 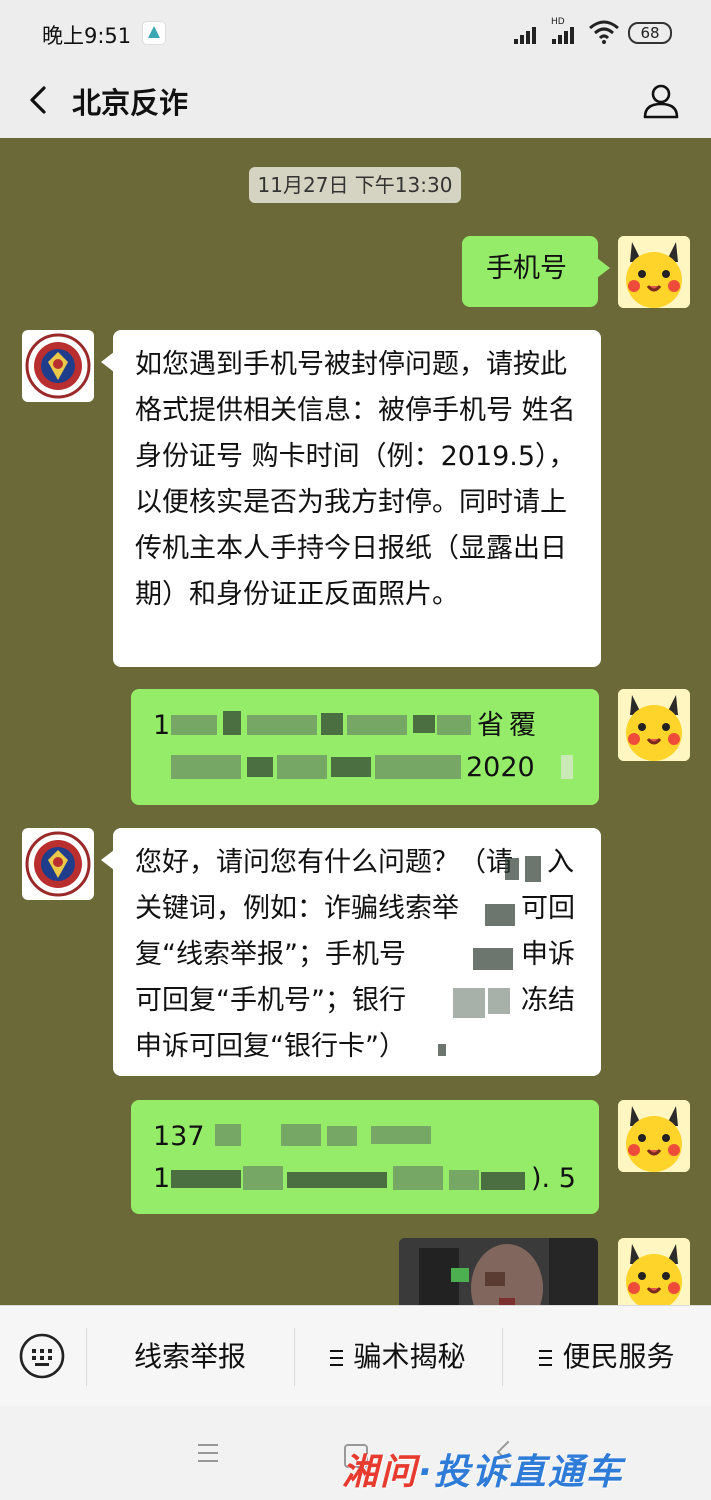 I want to click on message-text: 关键词，例如：诈骗线索举, so click(x=297, y=908).